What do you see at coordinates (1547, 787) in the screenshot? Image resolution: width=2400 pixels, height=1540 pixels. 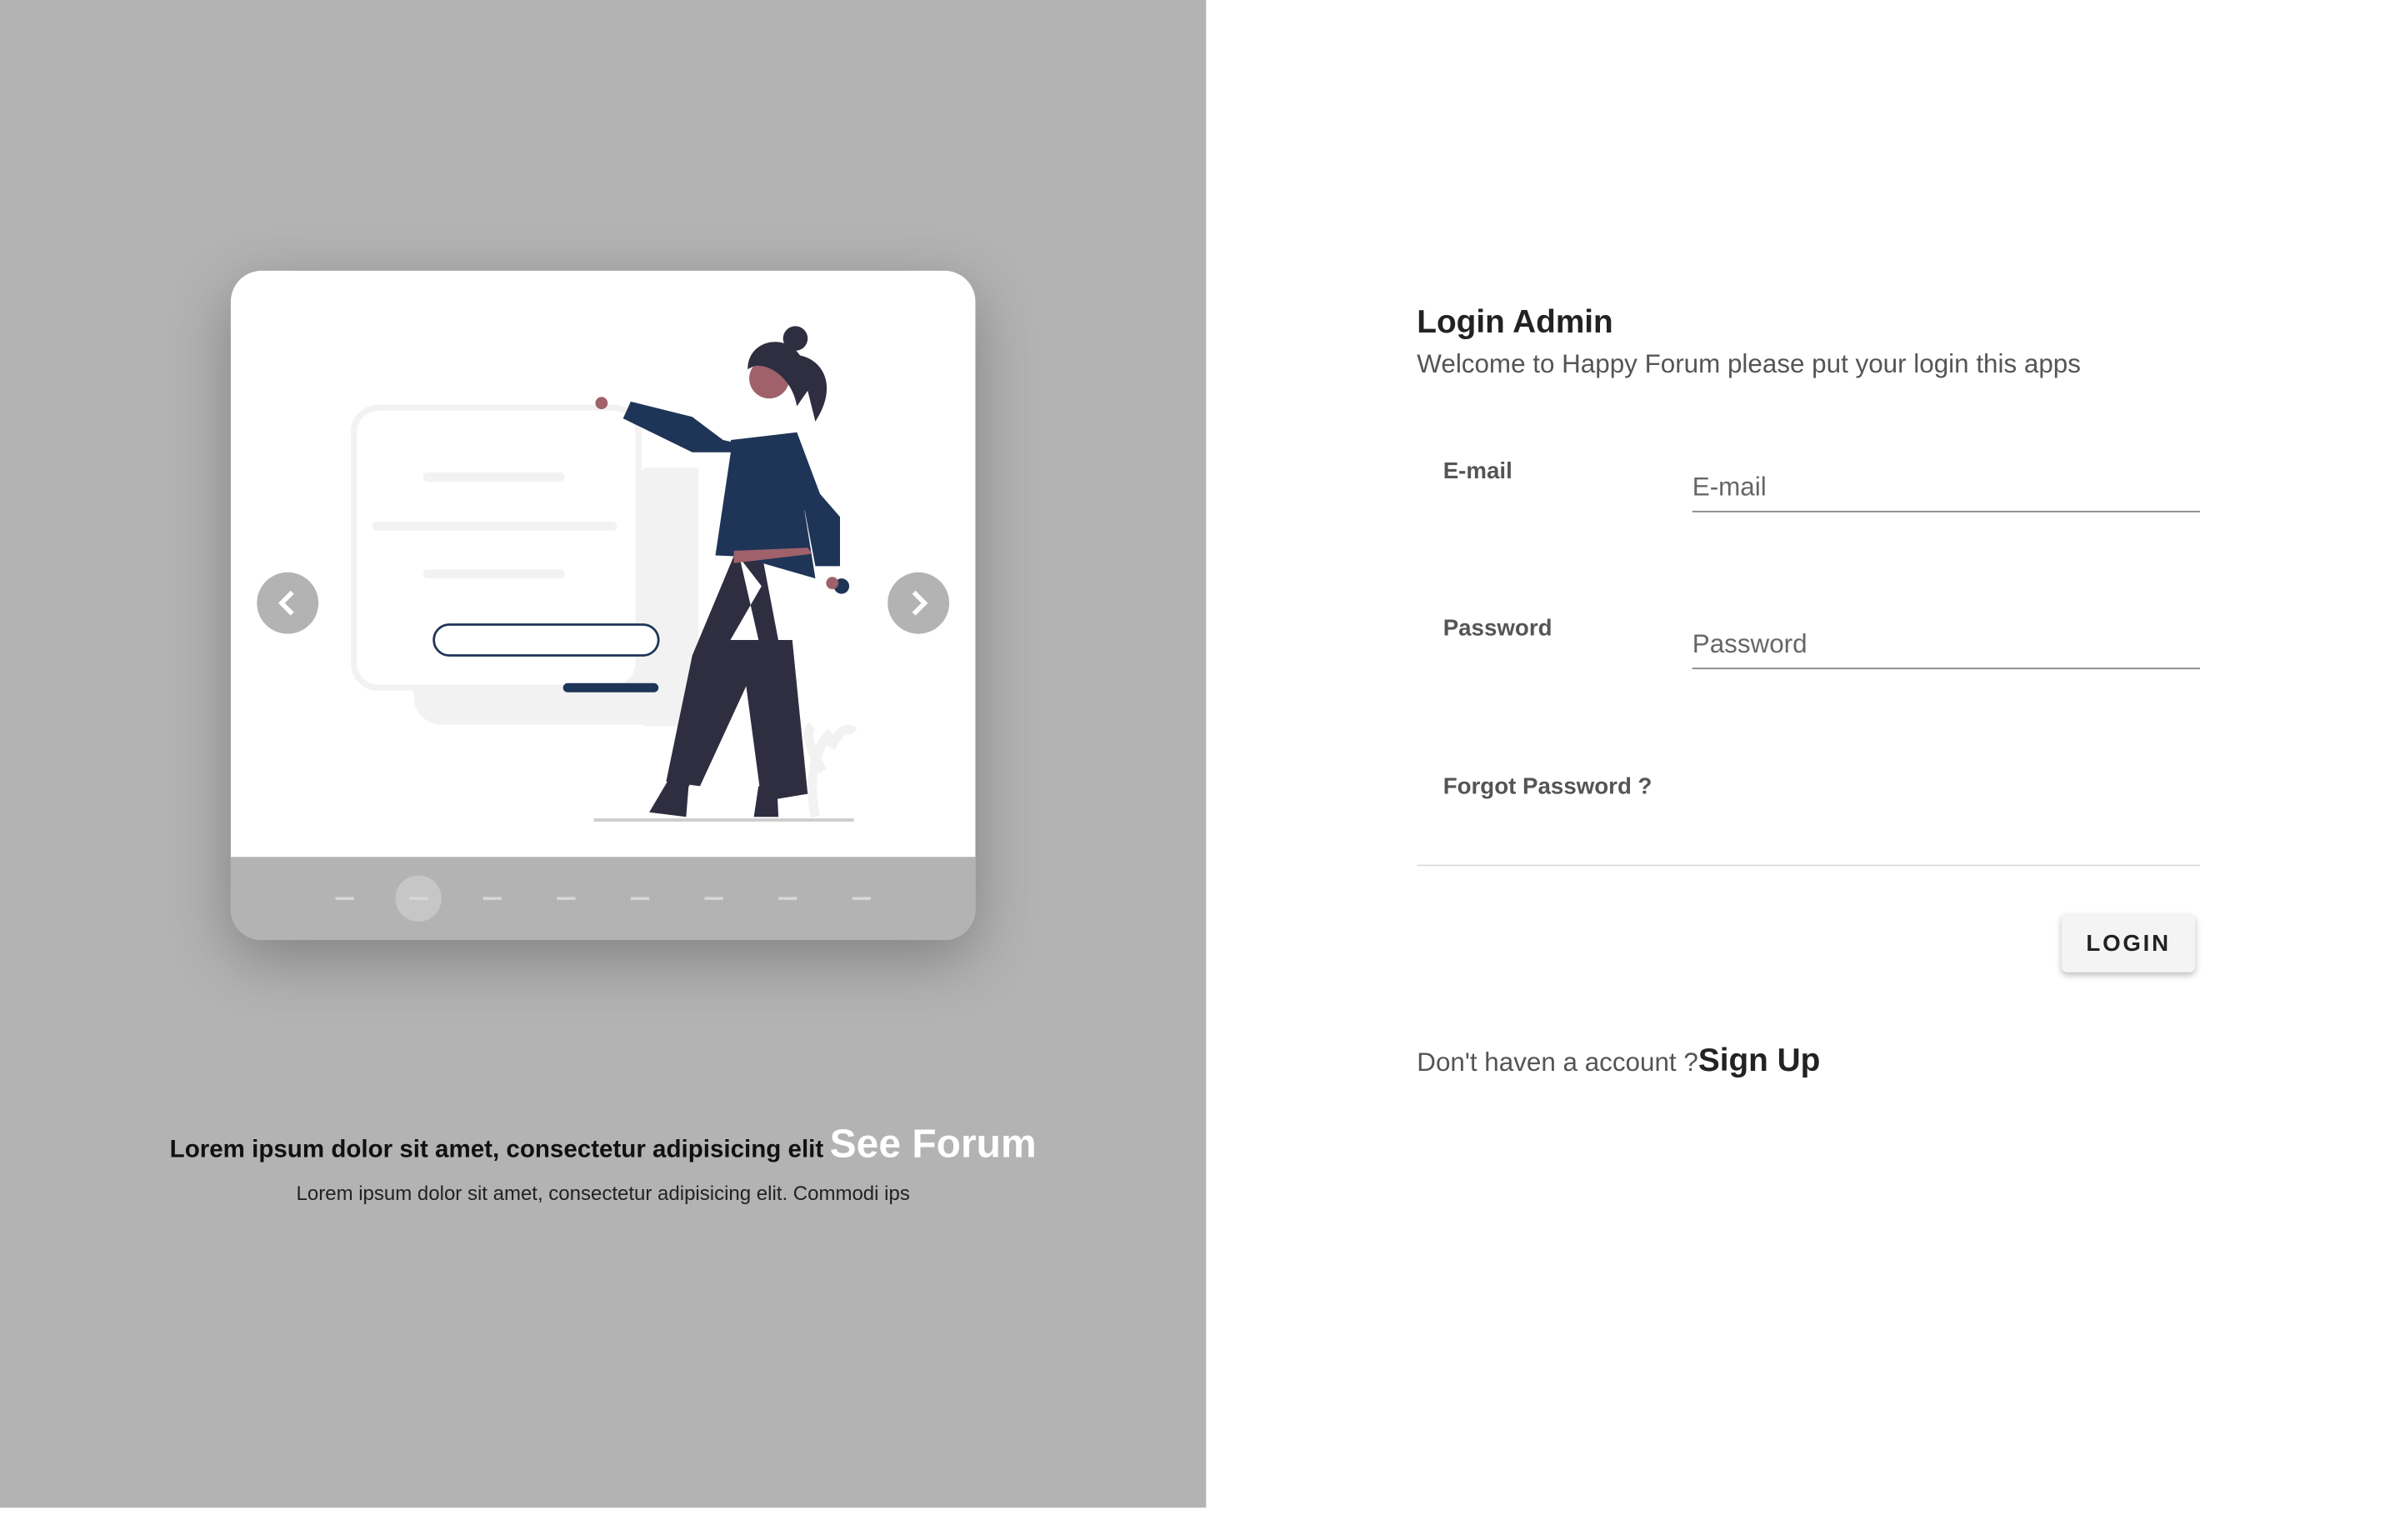 I see `forgot-password-link: Forgot Password ?` at bounding box center [1547, 787].